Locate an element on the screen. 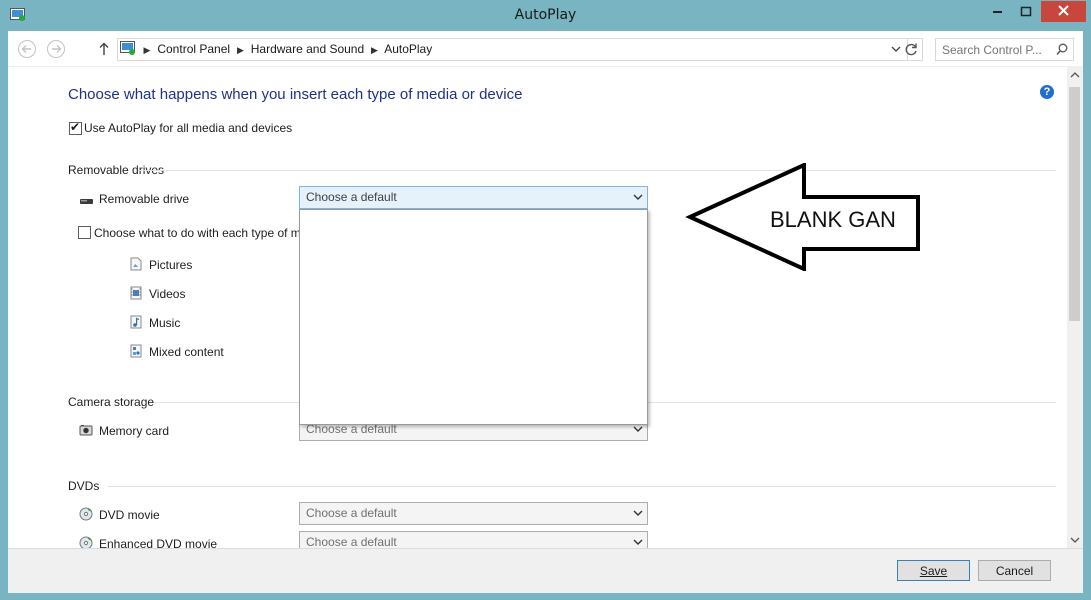 The image size is (1091, 600). scroll-down-icon is located at coordinates (1075, 540).